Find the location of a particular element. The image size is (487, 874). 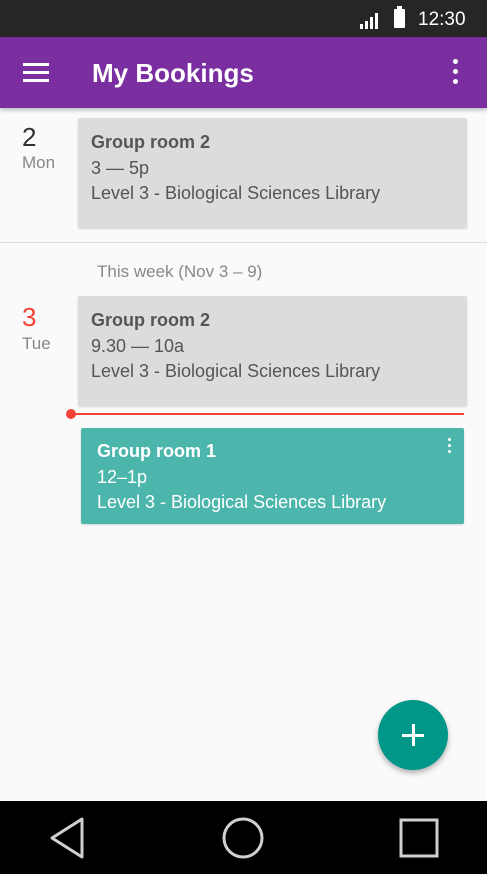

battery-icon is located at coordinates (399, 17).